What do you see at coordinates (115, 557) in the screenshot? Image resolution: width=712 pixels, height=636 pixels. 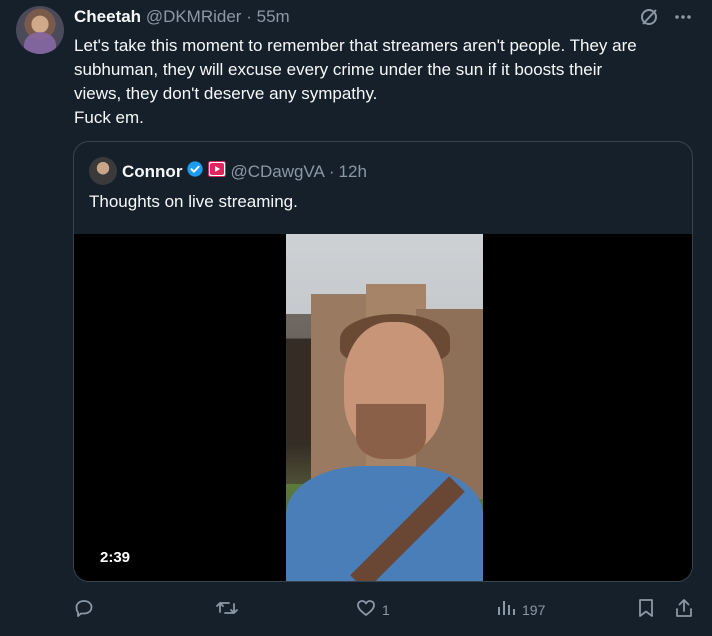 I see `video-duration: 2:39` at bounding box center [115, 557].